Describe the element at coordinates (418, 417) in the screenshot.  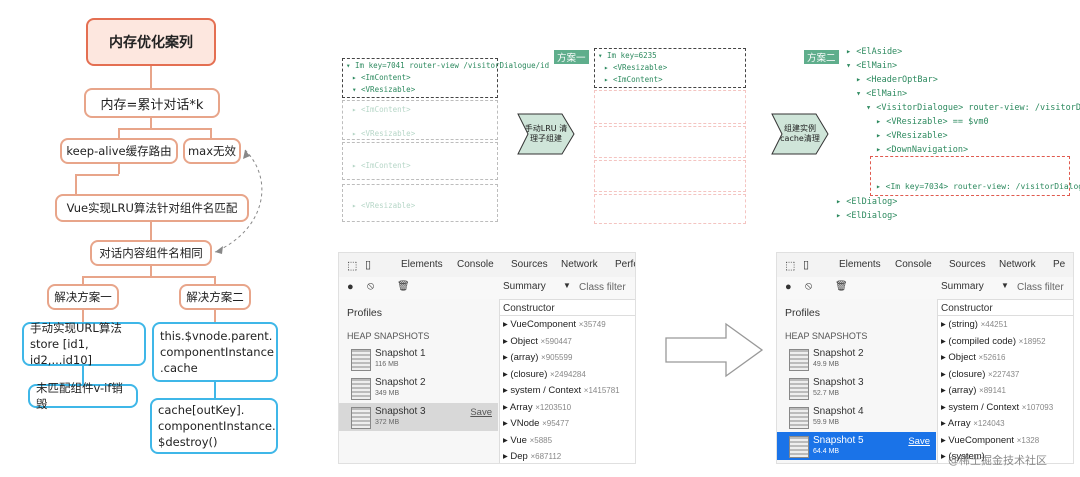
I see `snapshot-item: Snapshot 3 372 MB Save` at that location.